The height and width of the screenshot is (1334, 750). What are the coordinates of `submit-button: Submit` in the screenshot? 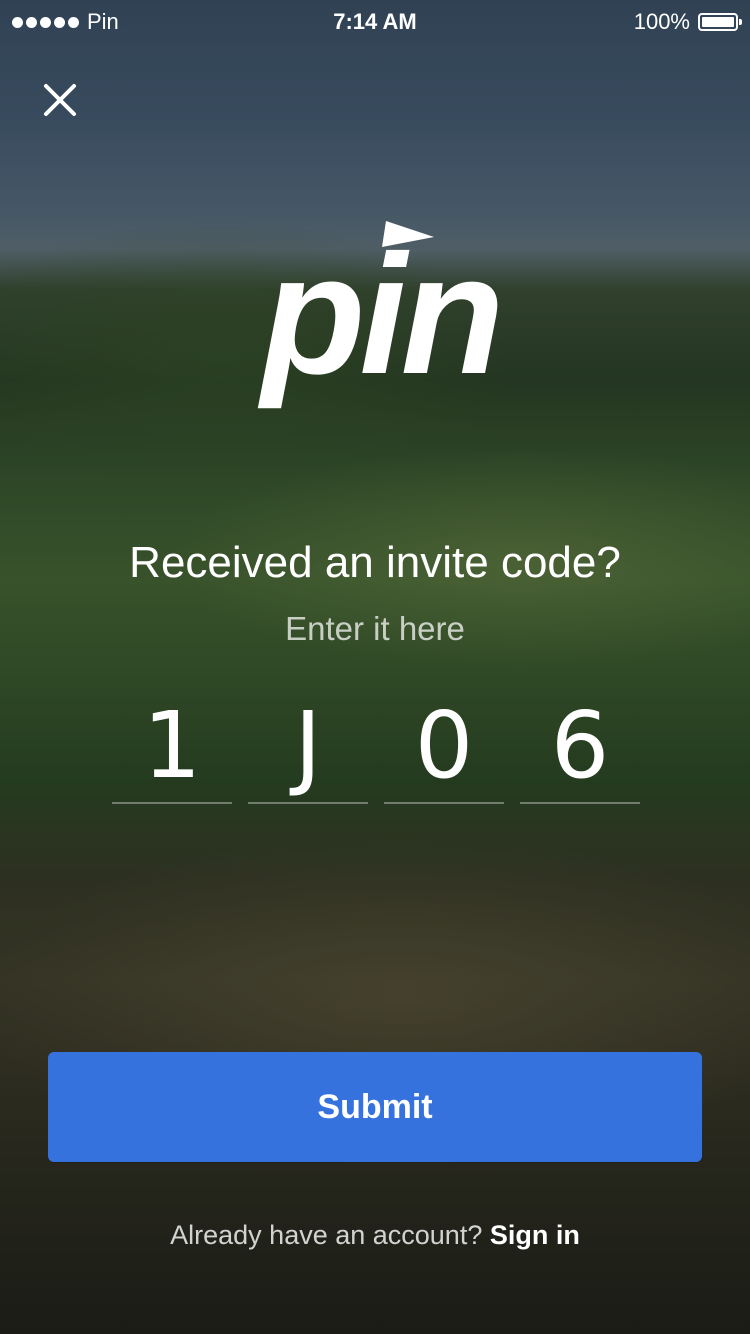 It's located at (375, 1107).